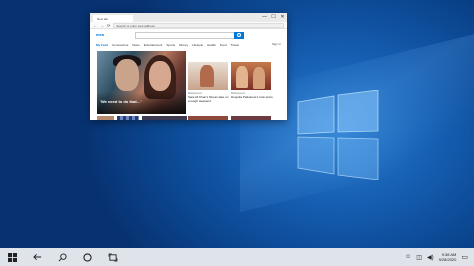 This screenshot has height=266, width=474. Describe the element at coordinates (183, 45) in the screenshot. I see `nav-money: Money` at that location.